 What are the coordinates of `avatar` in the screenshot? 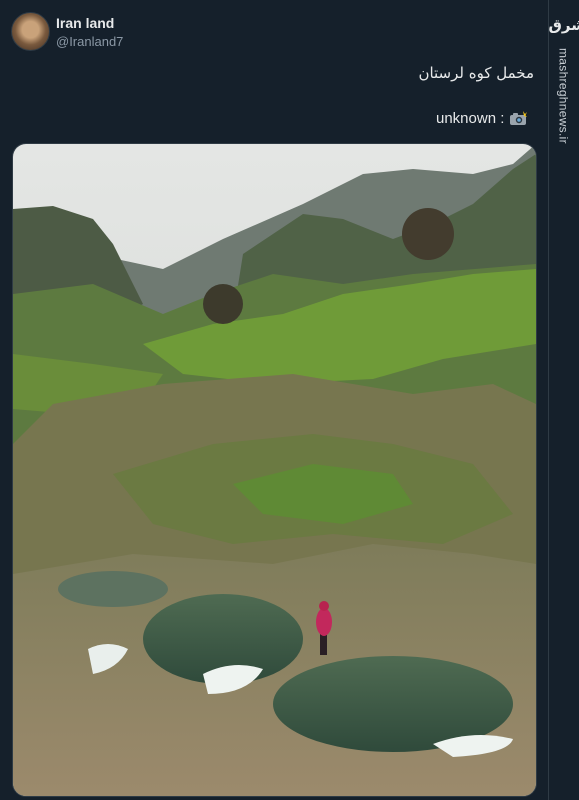 It's located at (30, 31).